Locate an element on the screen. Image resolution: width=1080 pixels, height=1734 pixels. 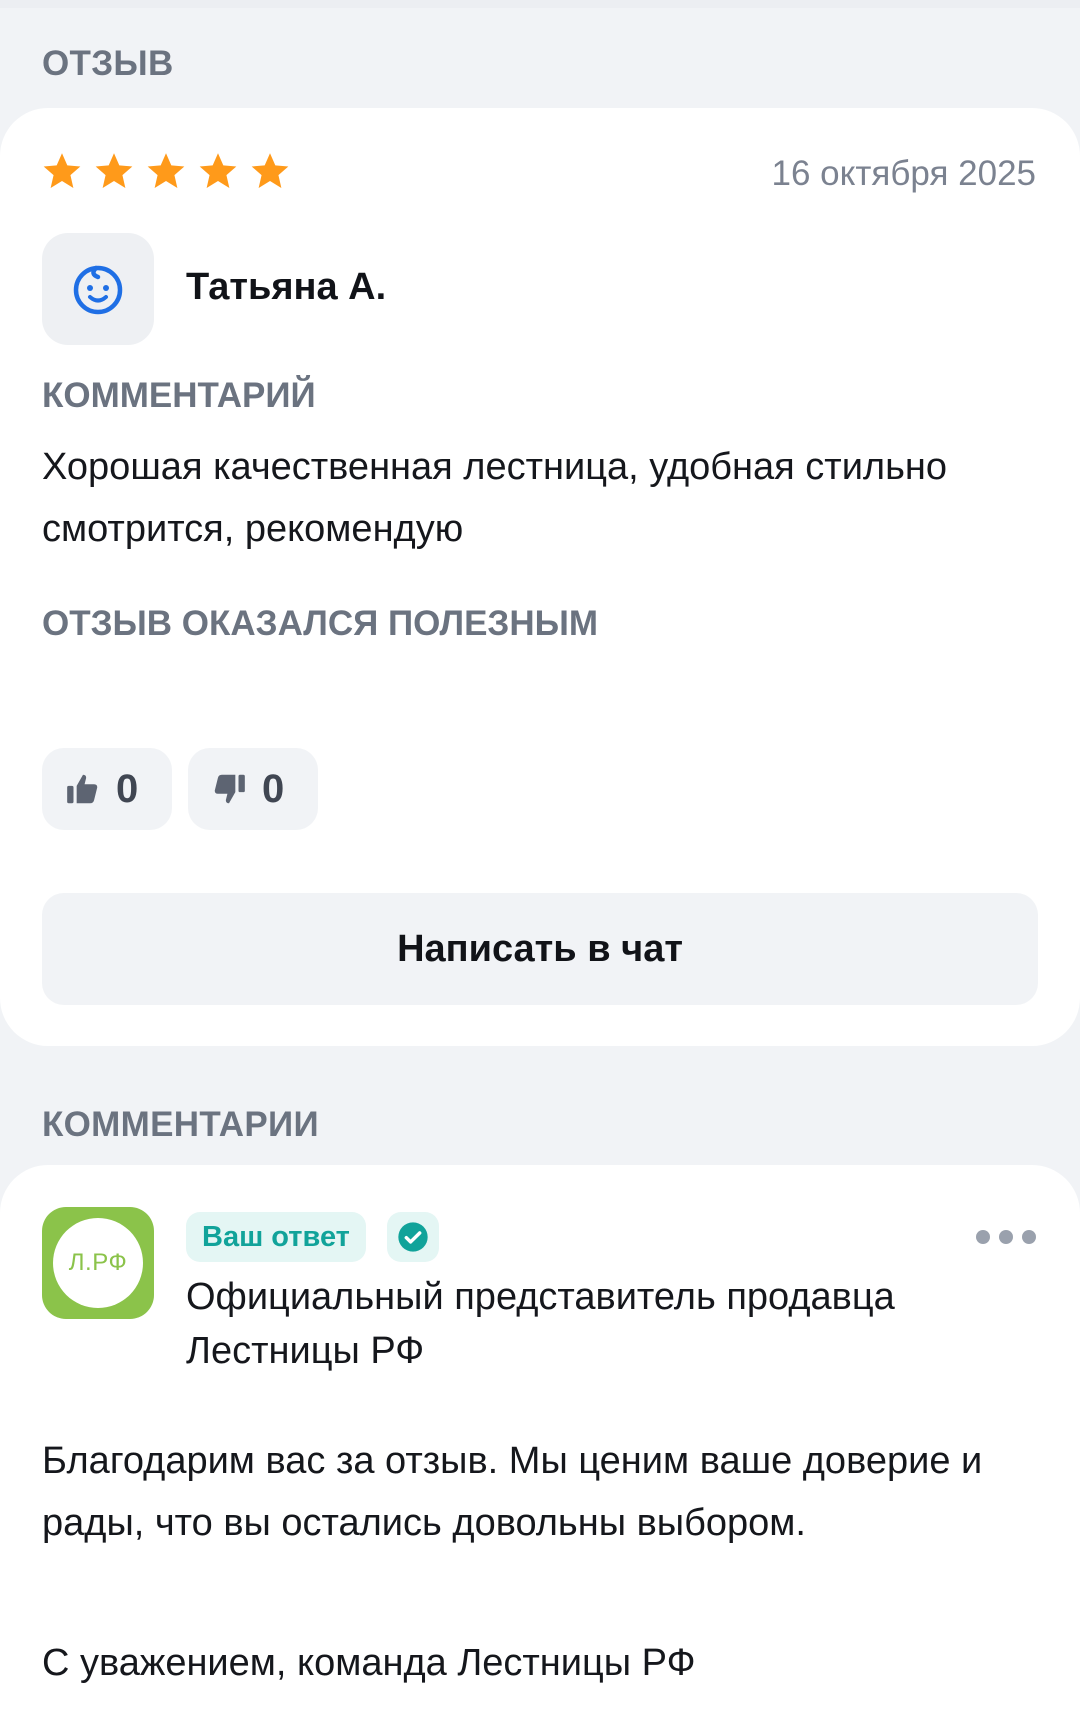
your-answer-badge: Ваш ответ is located at coordinates (276, 1237).